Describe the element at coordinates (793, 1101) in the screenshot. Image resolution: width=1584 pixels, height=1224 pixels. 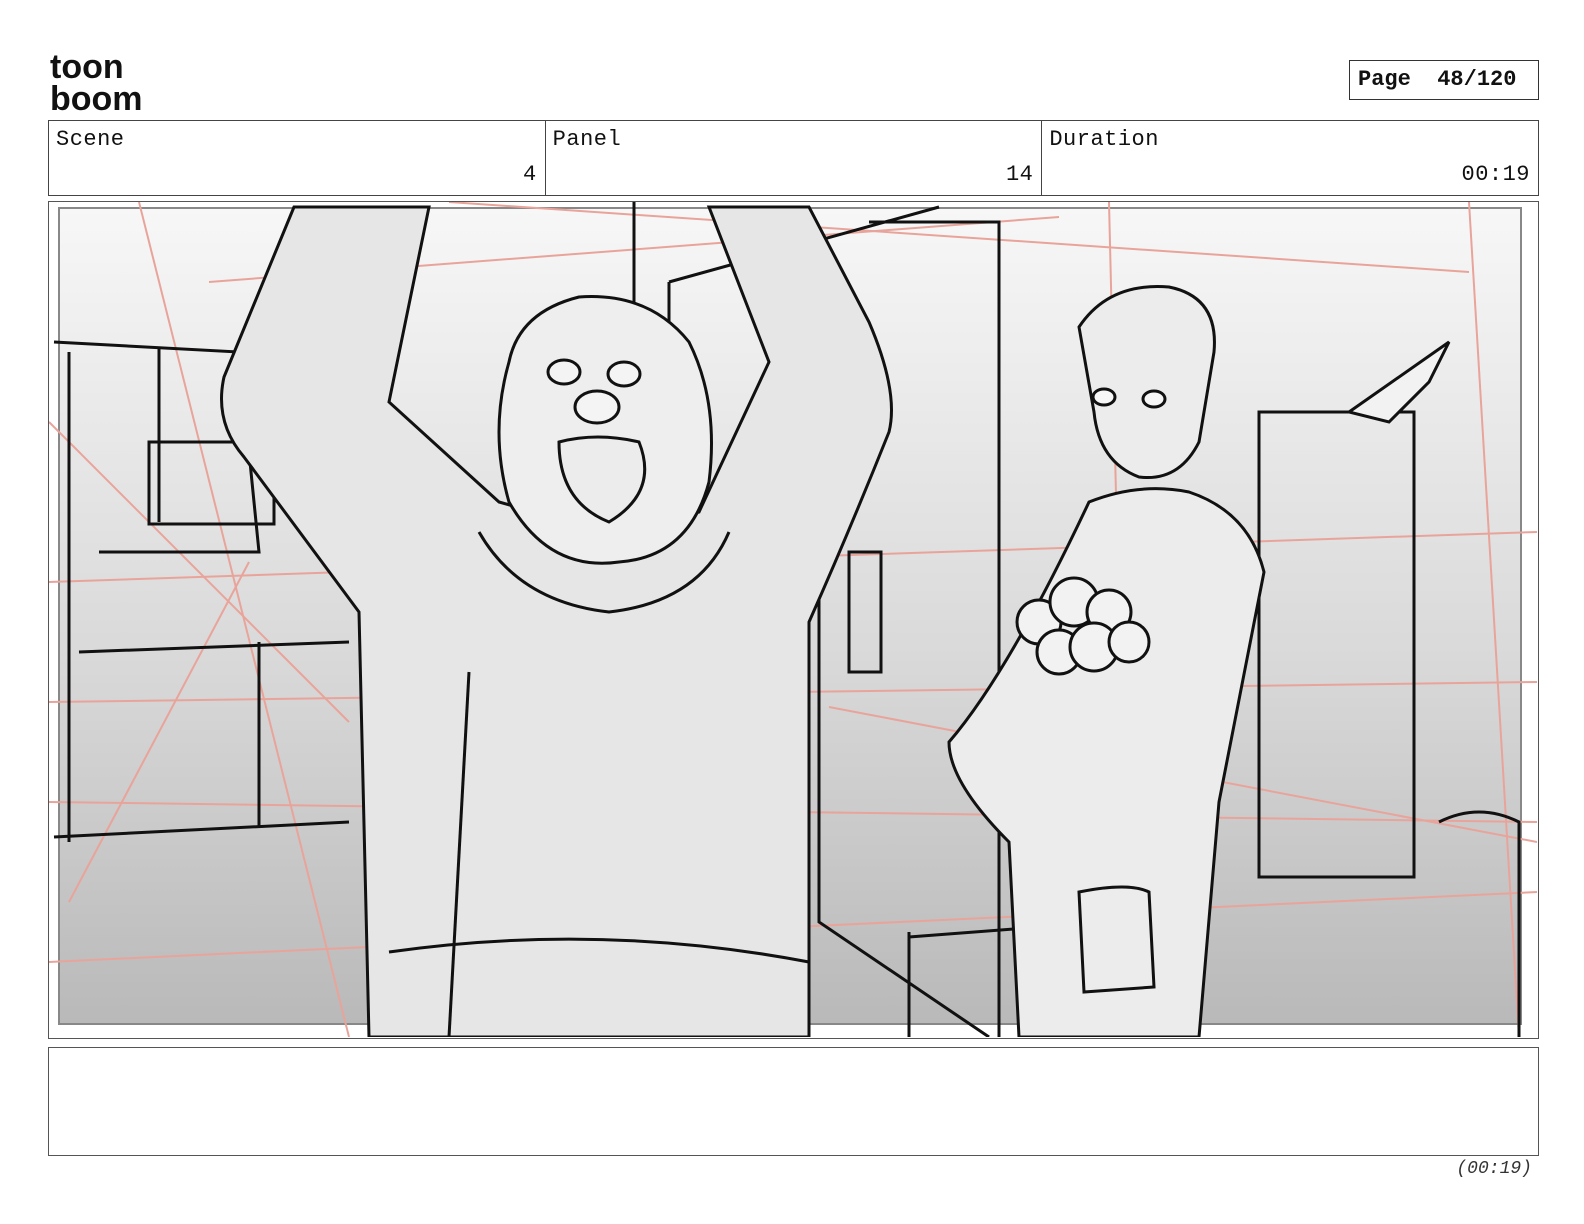
I see `notes-box` at that location.